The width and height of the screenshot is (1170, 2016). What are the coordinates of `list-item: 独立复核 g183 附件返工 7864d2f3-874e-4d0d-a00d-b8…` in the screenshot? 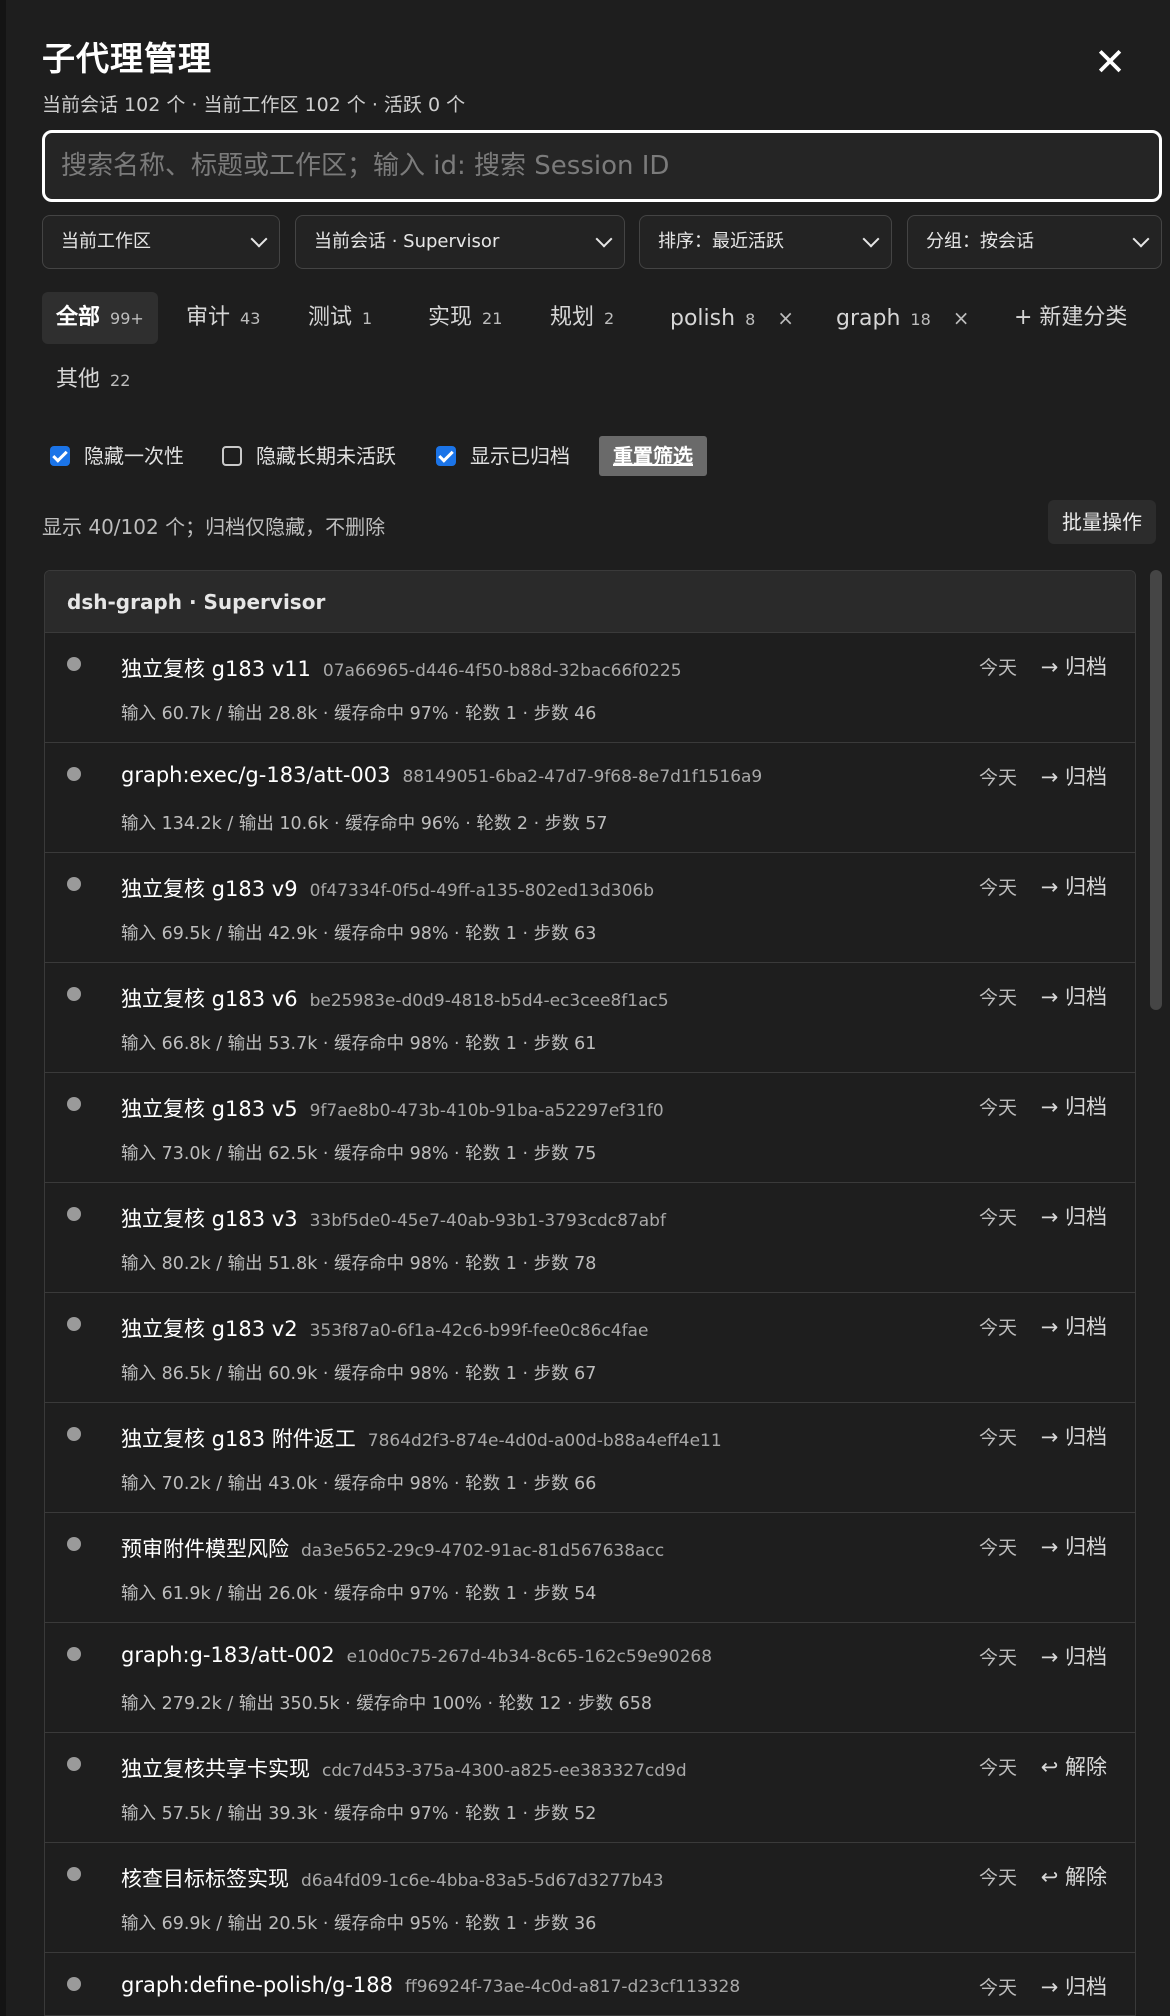 It's located at (590, 1458).